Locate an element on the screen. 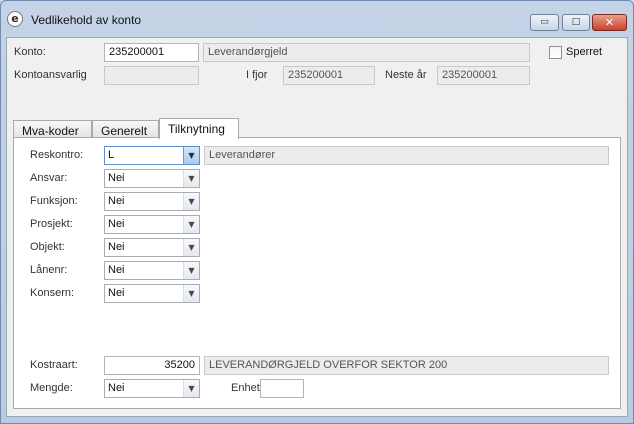 The image size is (634, 424). kostraart-description: LEVERANDØRGJELD OVERFOR SEKTOR 200 is located at coordinates (406, 365).